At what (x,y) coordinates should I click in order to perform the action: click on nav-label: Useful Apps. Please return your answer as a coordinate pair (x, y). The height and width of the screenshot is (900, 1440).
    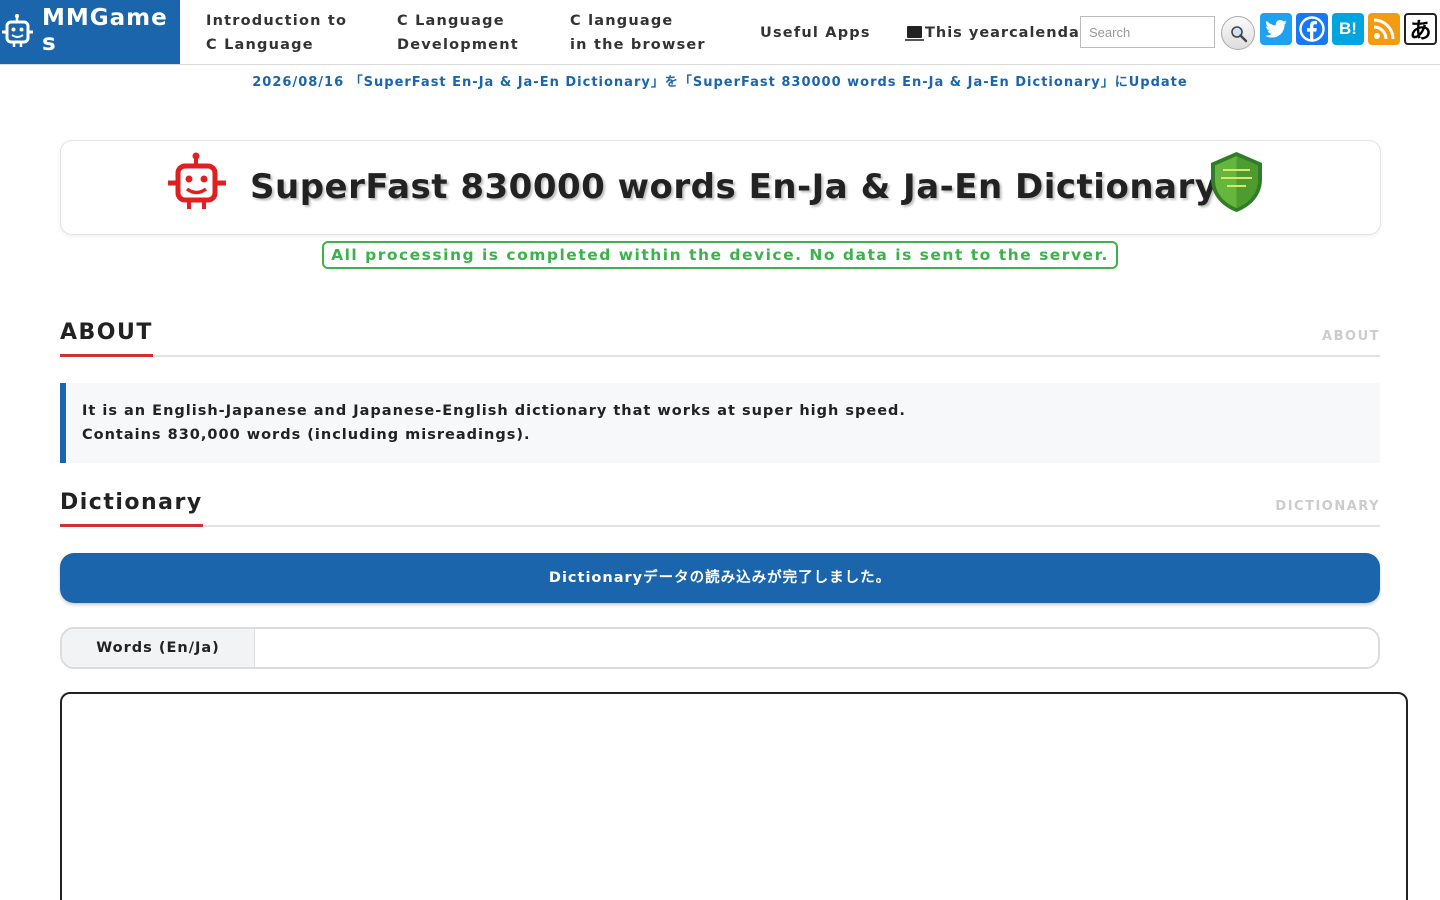
    Looking at the image, I should click on (815, 33).